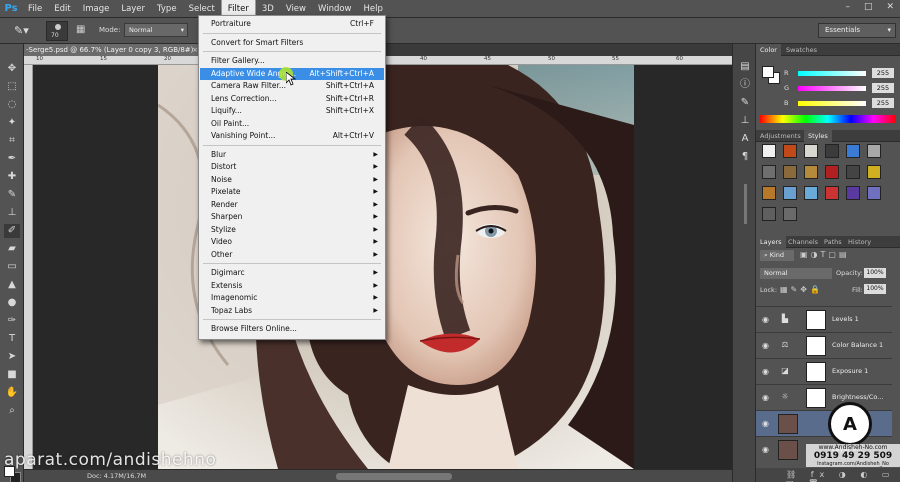 This screenshot has width=900, height=482. What do you see at coordinates (745, 85) in the screenshot?
I see `properties-panel-icon: ⓘ` at bounding box center [745, 85].